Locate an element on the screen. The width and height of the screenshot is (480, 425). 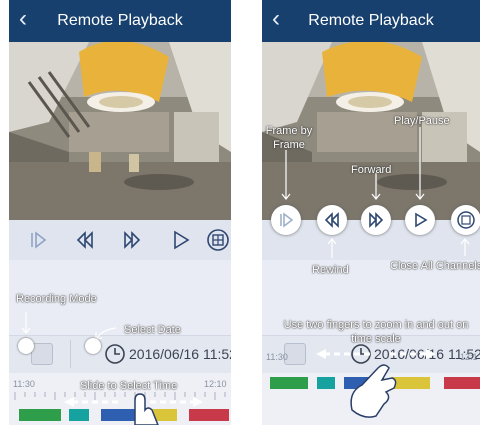
recording-mode-marker is located at coordinates (26, 346).